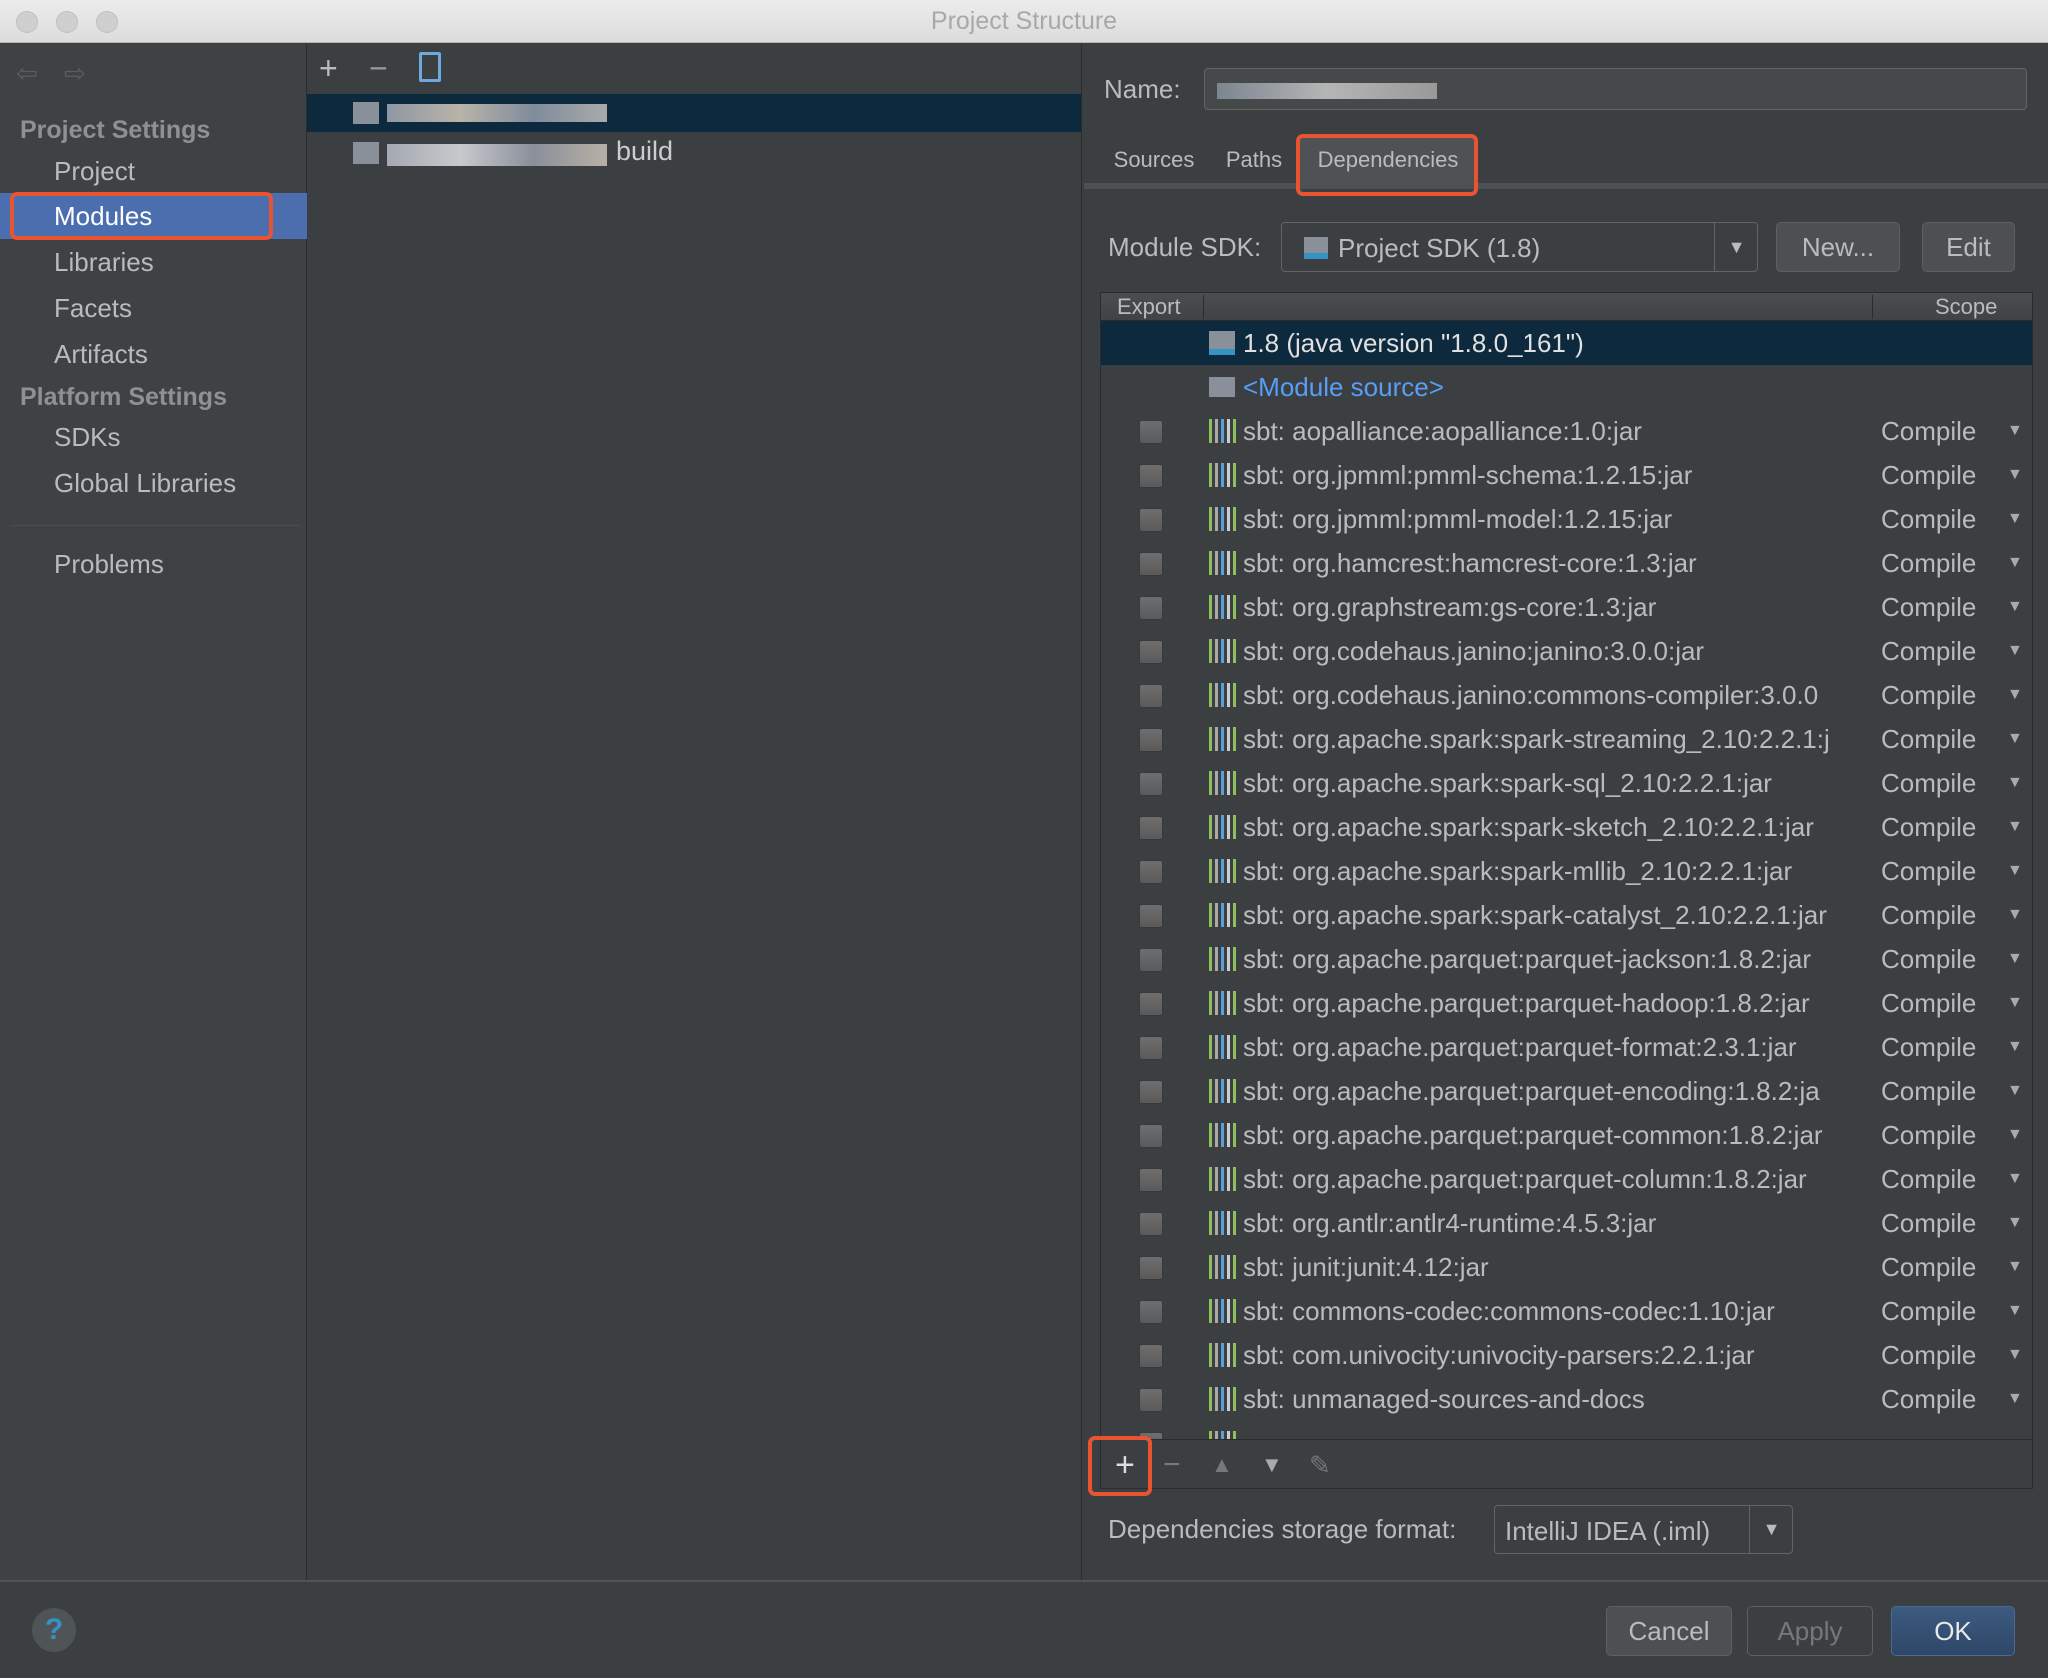 This screenshot has height=1678, width=2048. Describe the element at coordinates (1154, 160) in the screenshot. I see `tab-sources: Sources` at that location.